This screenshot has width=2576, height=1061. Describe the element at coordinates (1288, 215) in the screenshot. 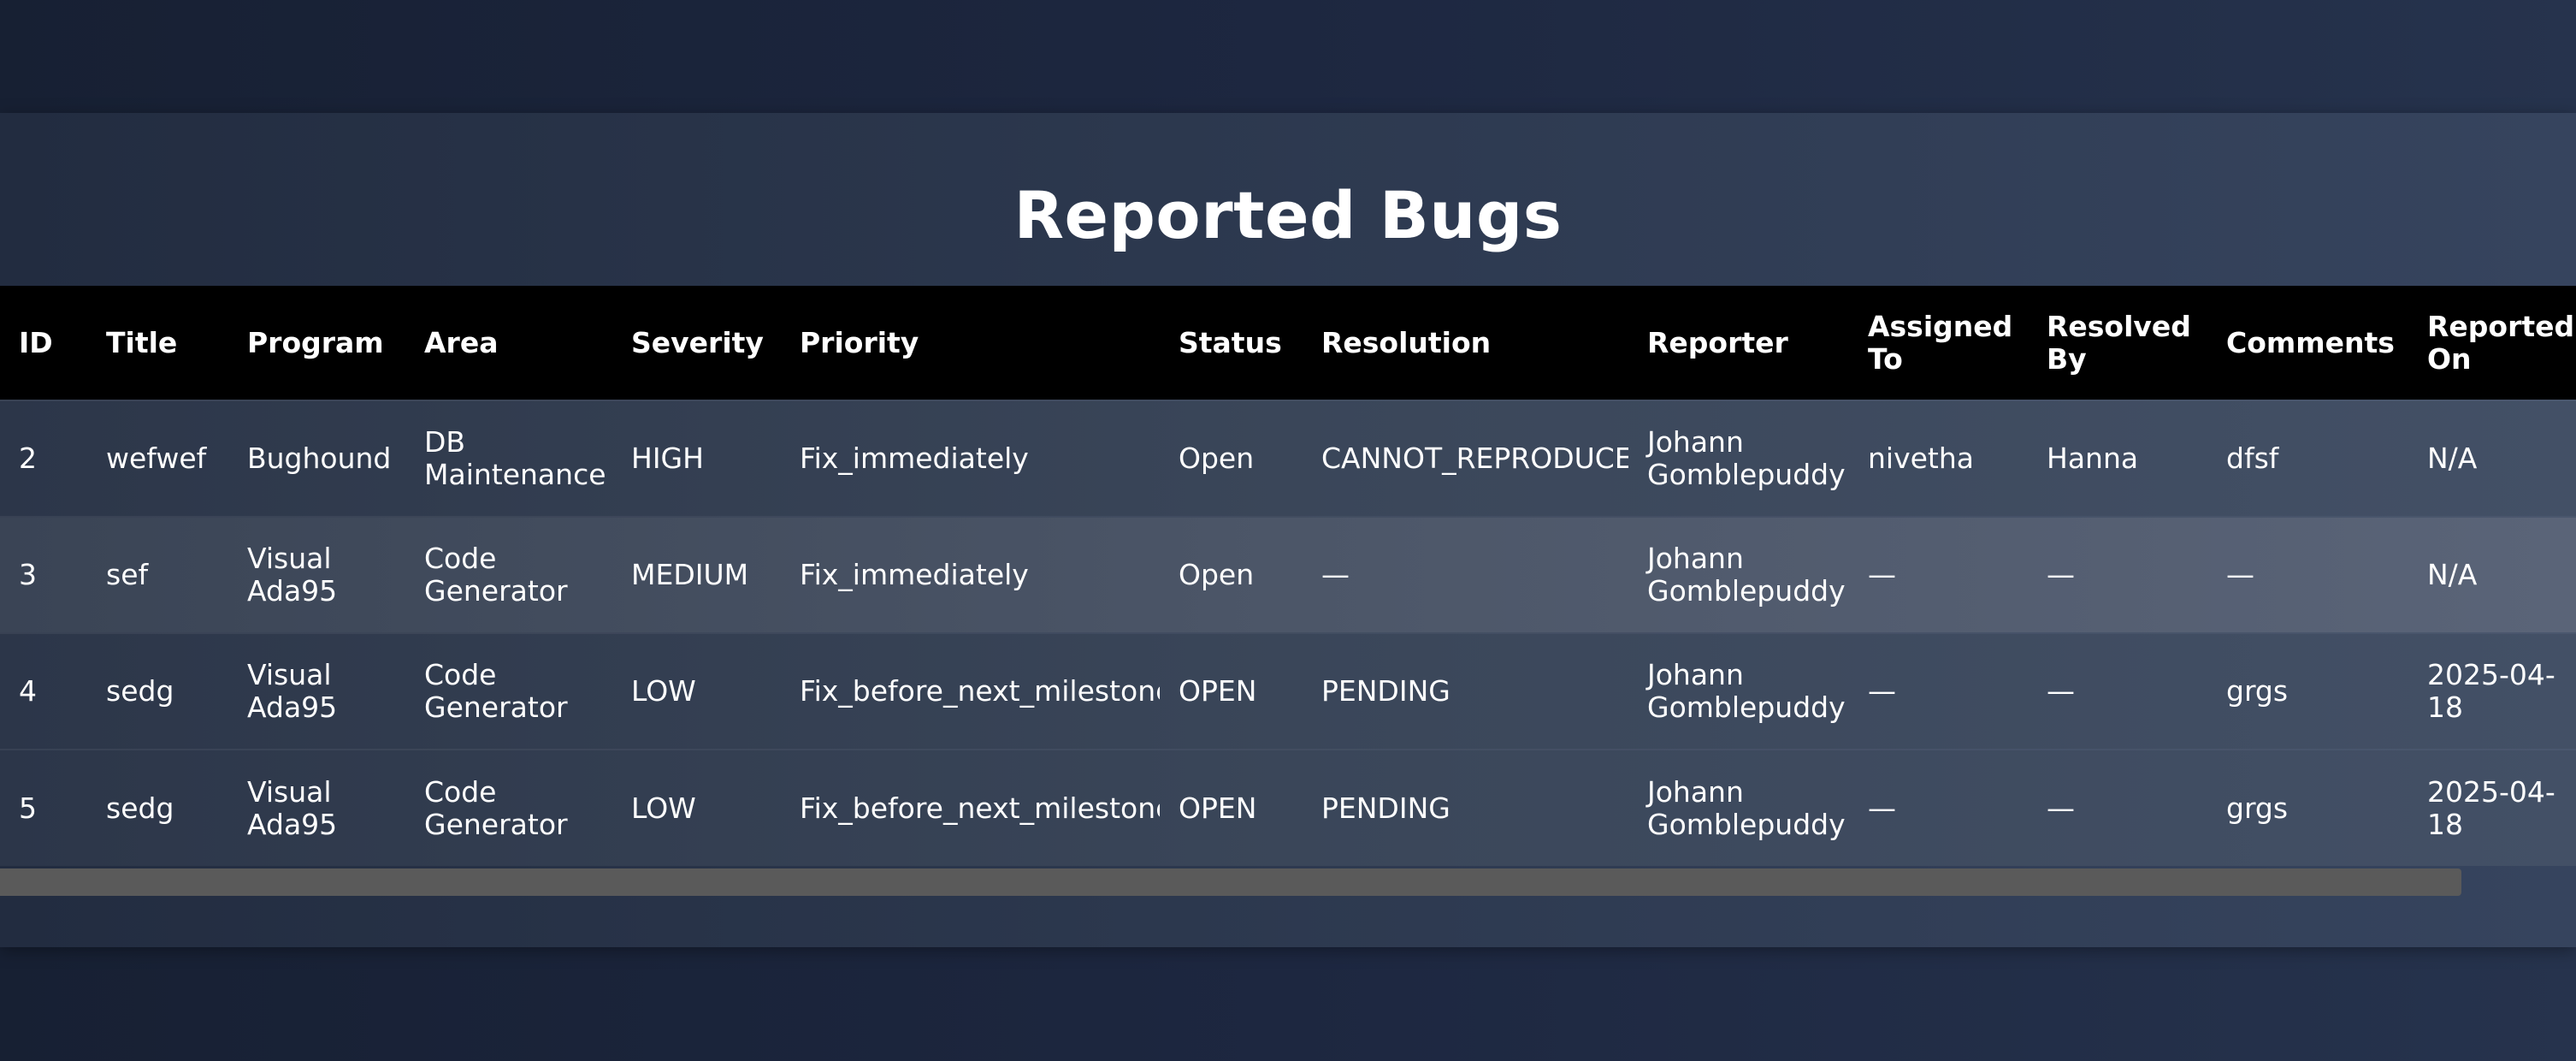

I see `page-title: Reported Bugs` at that location.